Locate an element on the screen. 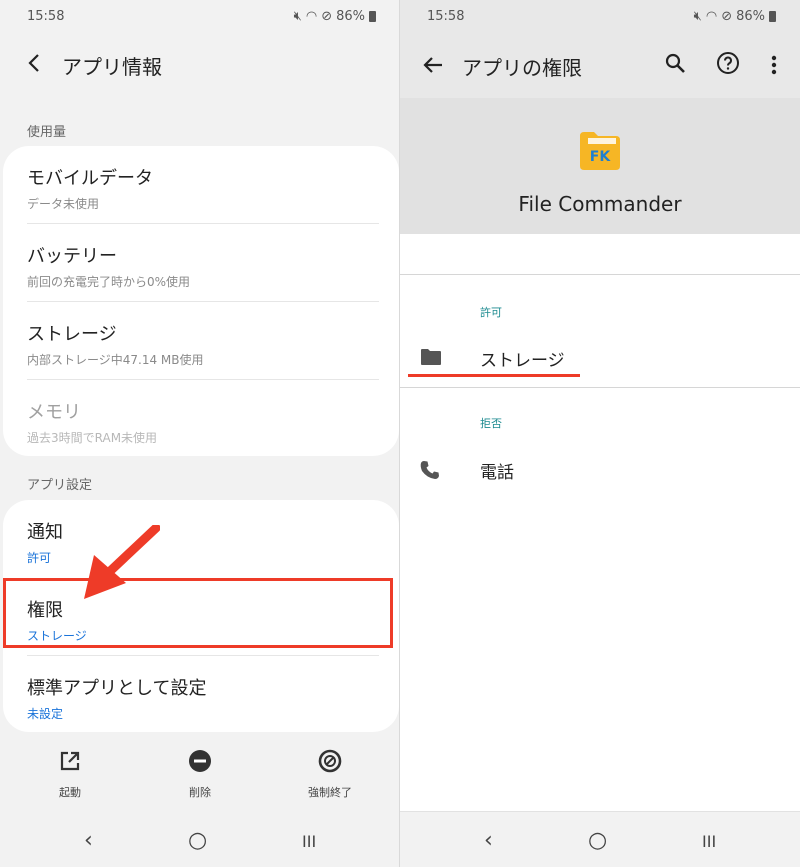 This screenshot has width=800, height=867. page-title: アプリ情報 is located at coordinates (112, 67).